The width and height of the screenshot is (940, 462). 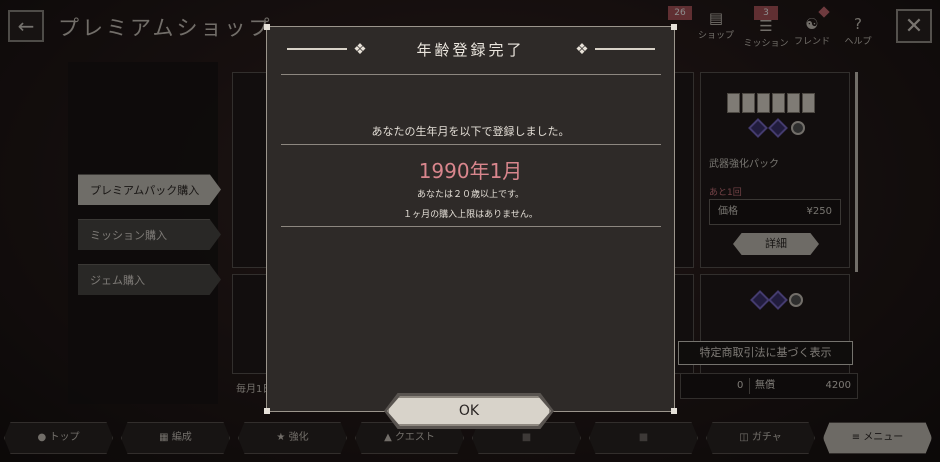 I want to click on registration-message: あなたの生年月を以下で登録しました。, so click(x=470, y=131).